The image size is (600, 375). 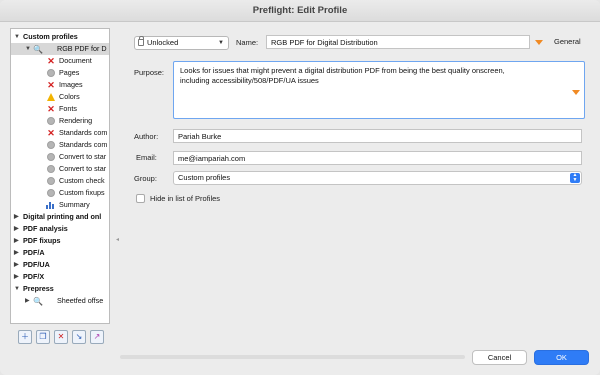 I want to click on group-label: Group:, so click(x=145, y=178).